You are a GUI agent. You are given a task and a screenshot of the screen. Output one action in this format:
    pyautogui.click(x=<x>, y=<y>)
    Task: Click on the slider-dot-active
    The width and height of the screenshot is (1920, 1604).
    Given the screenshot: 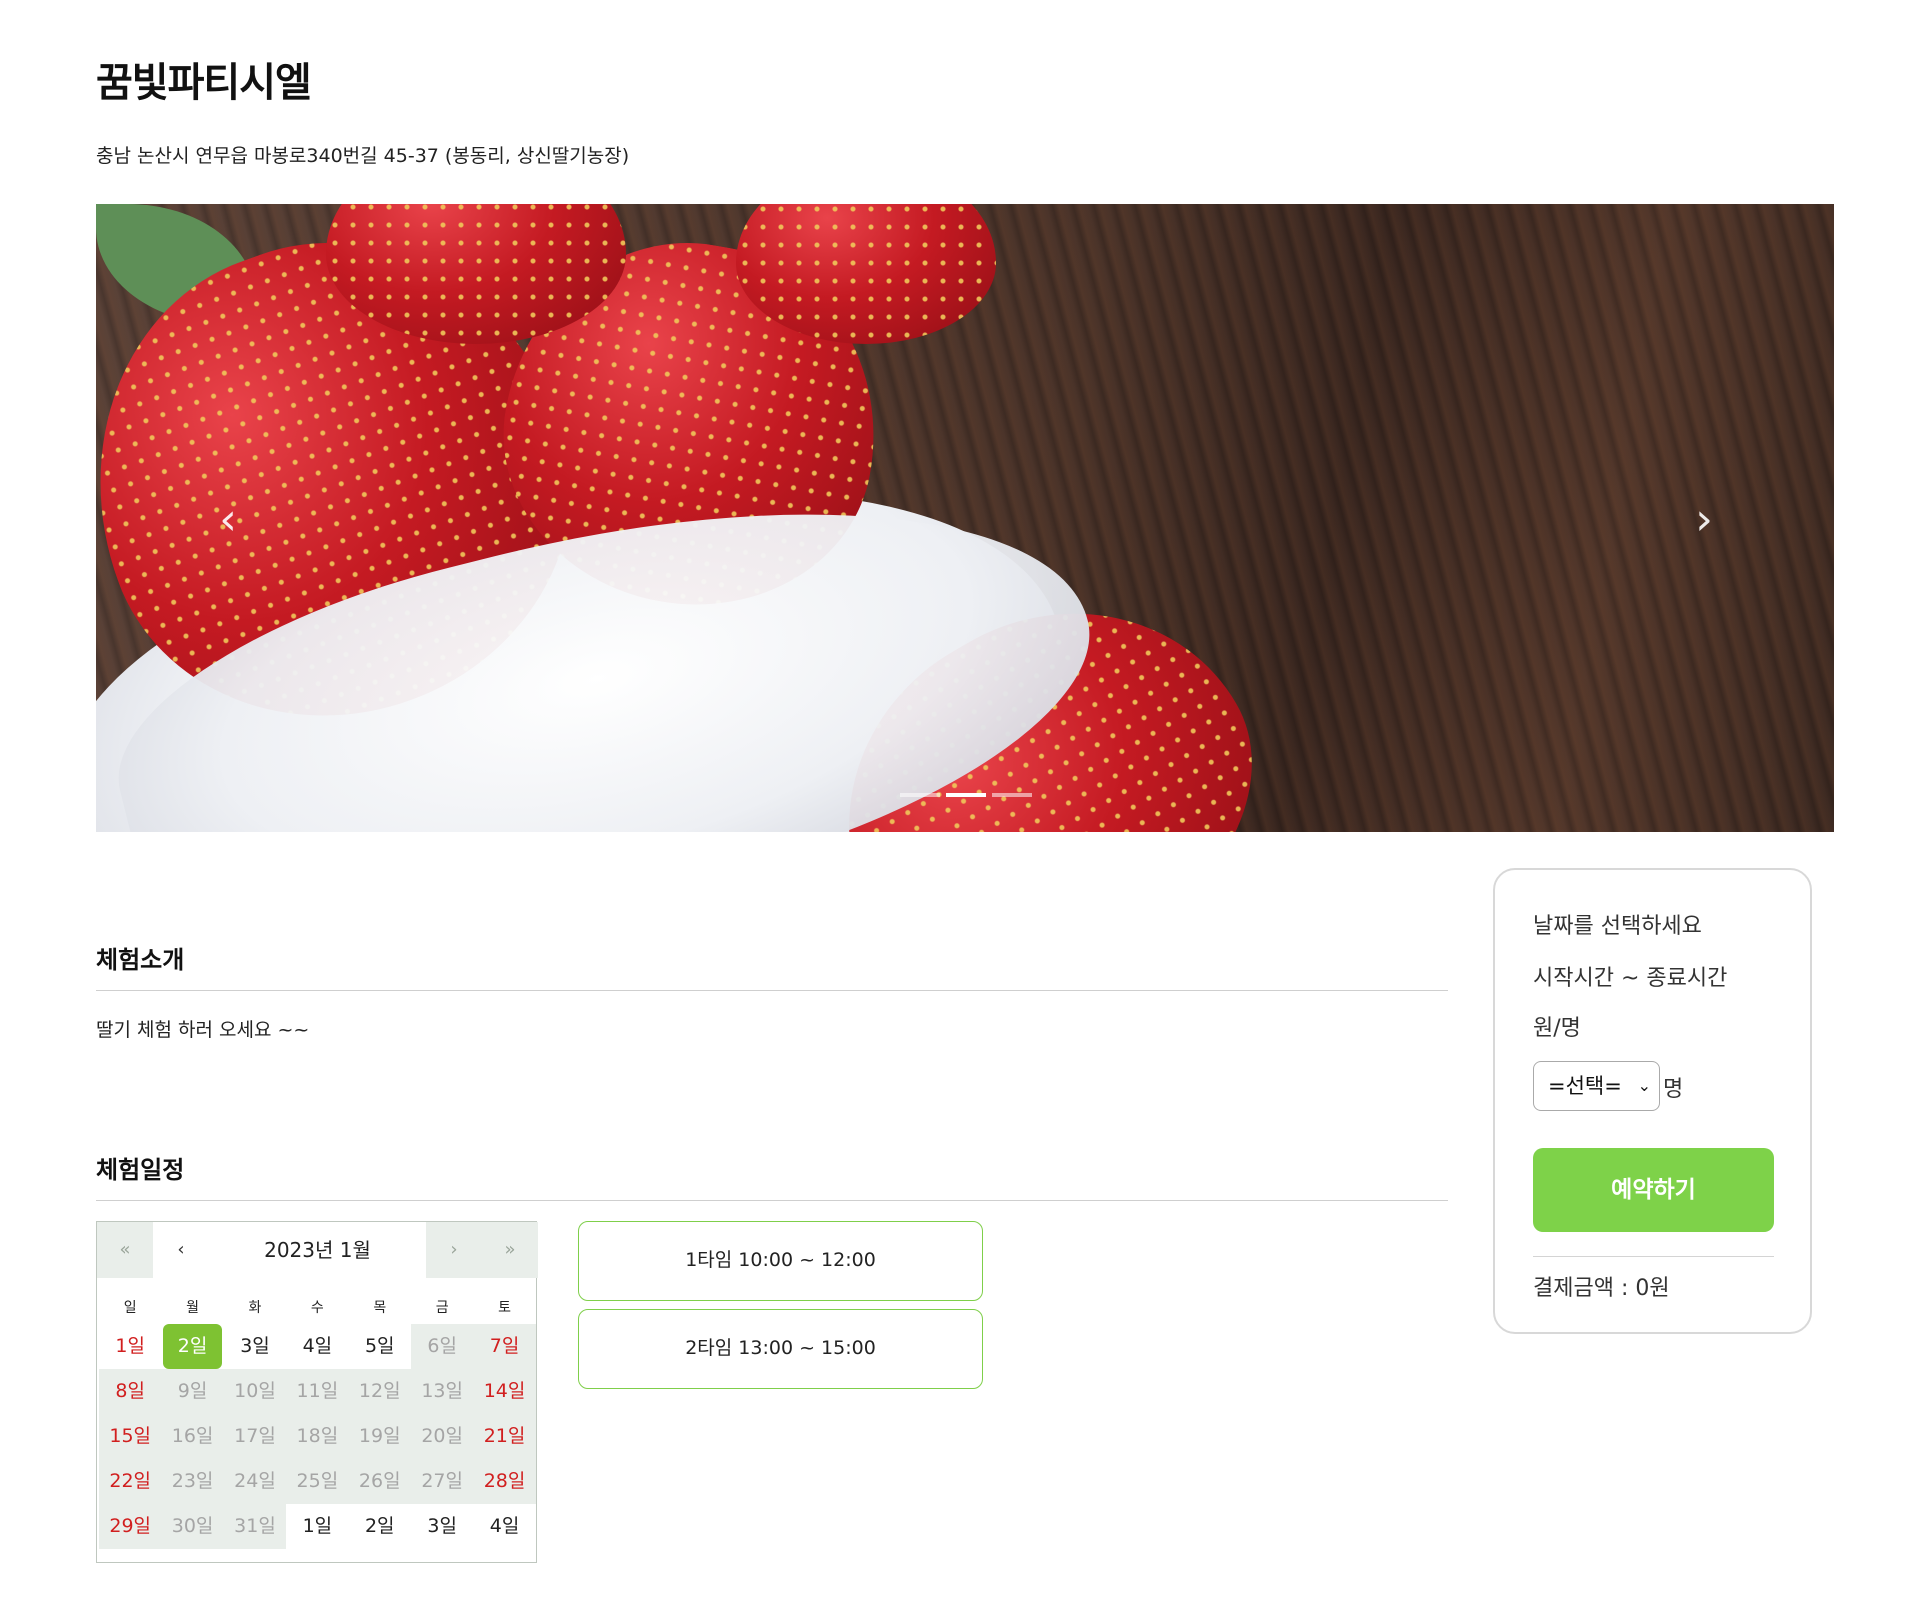 What is the action you would take?
    pyautogui.click(x=966, y=795)
    